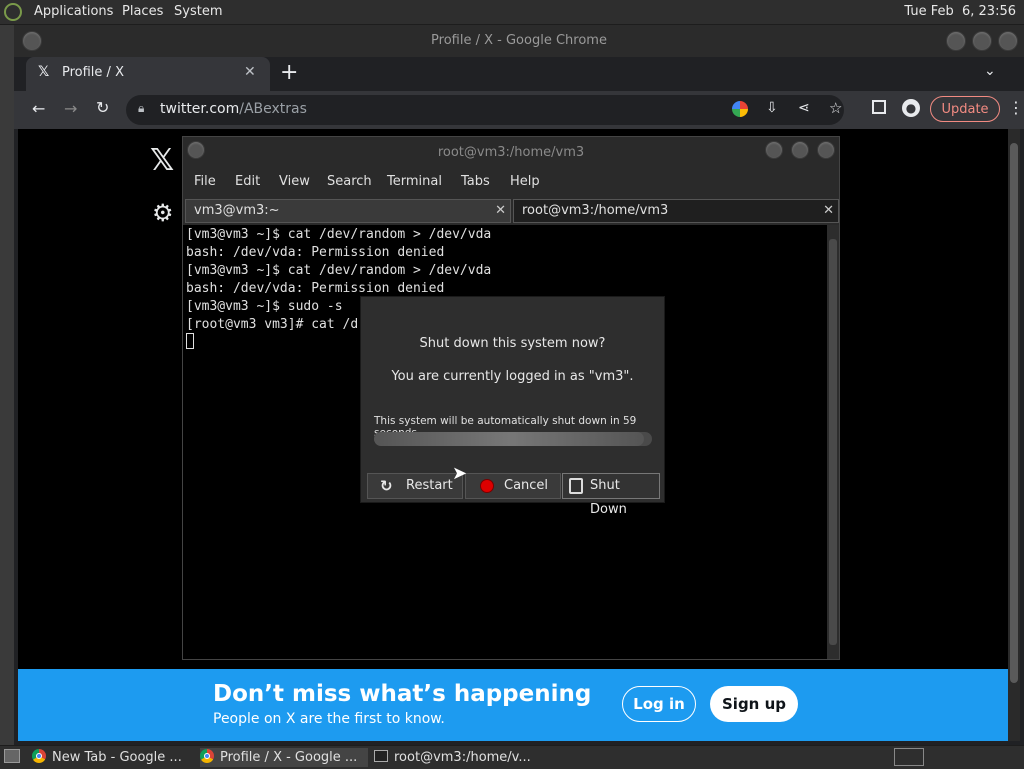 The image size is (1024, 769). What do you see at coordinates (911, 108) in the screenshot?
I see `profile-avatar-icon: ●` at bounding box center [911, 108].